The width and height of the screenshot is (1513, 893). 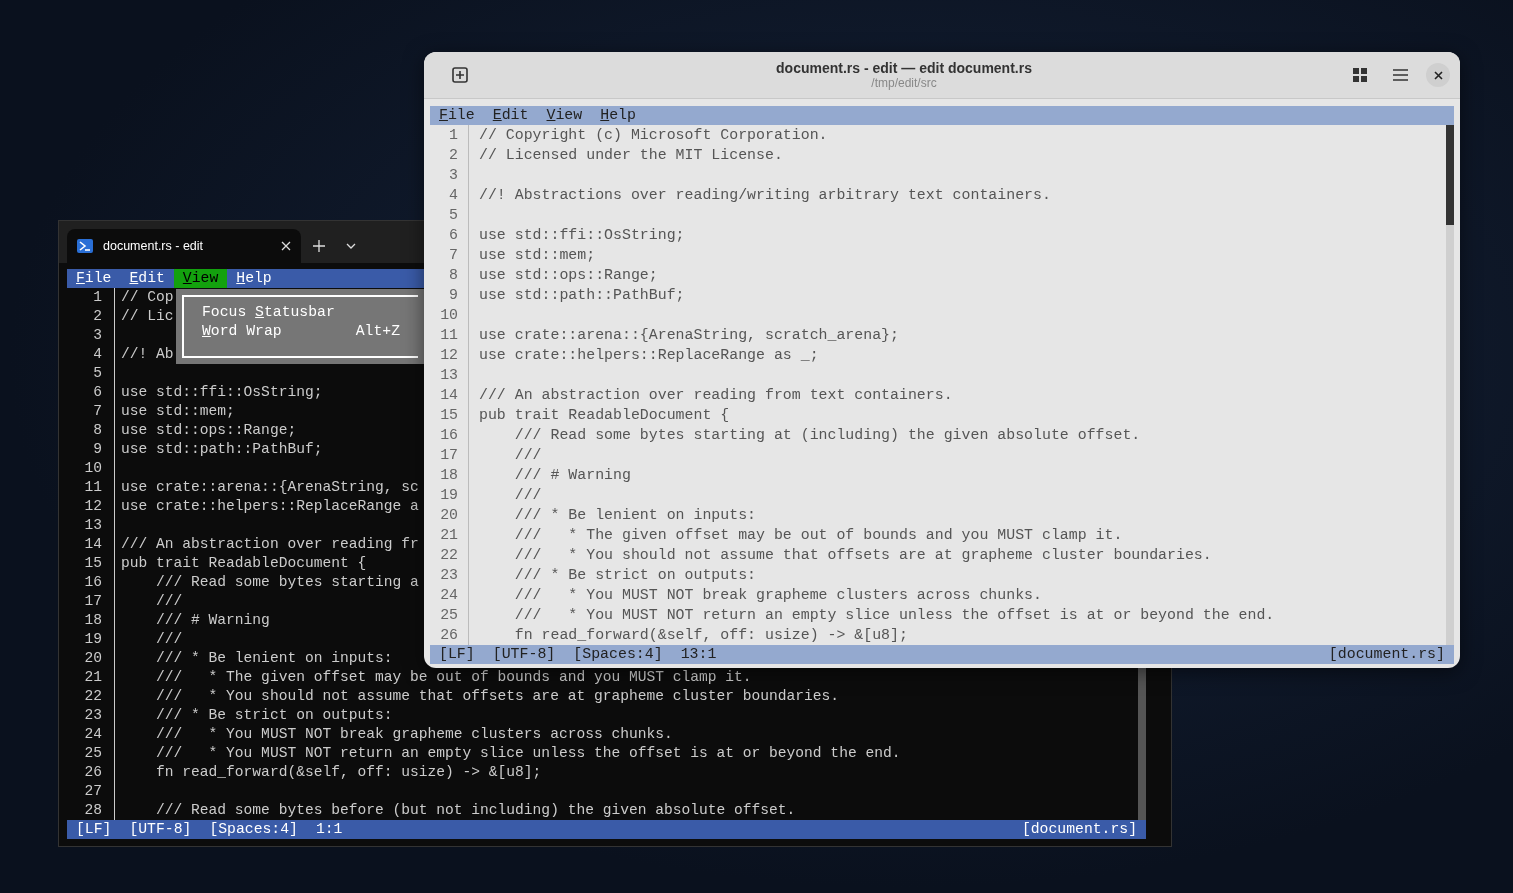 I want to click on scrollbar-thumb, so click(x=1450, y=175).